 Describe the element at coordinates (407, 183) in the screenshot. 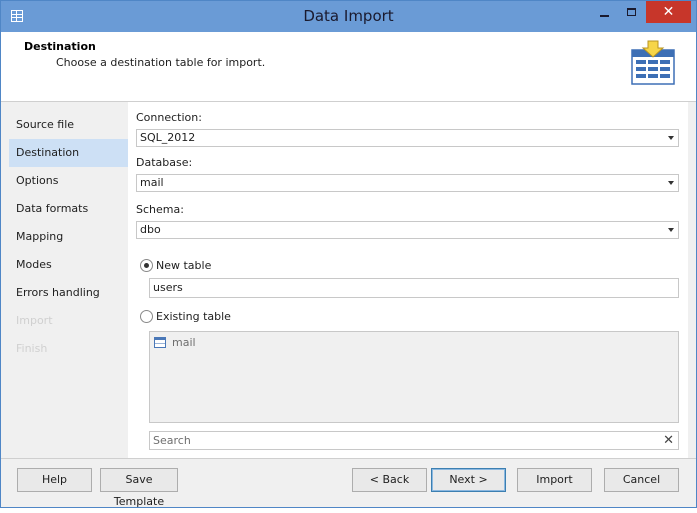

I see `database-select: mail` at that location.